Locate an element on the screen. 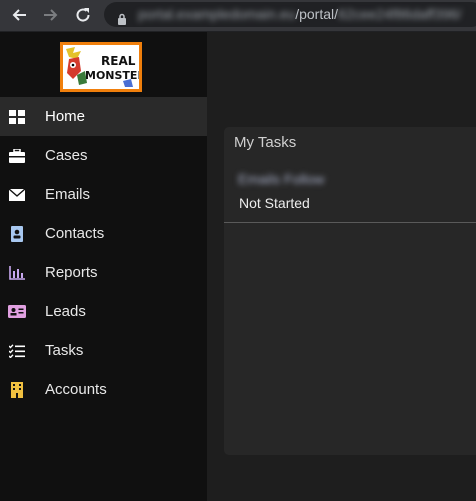 The image size is (476, 501). sidebar-item-reports: Reports is located at coordinates (103, 272).